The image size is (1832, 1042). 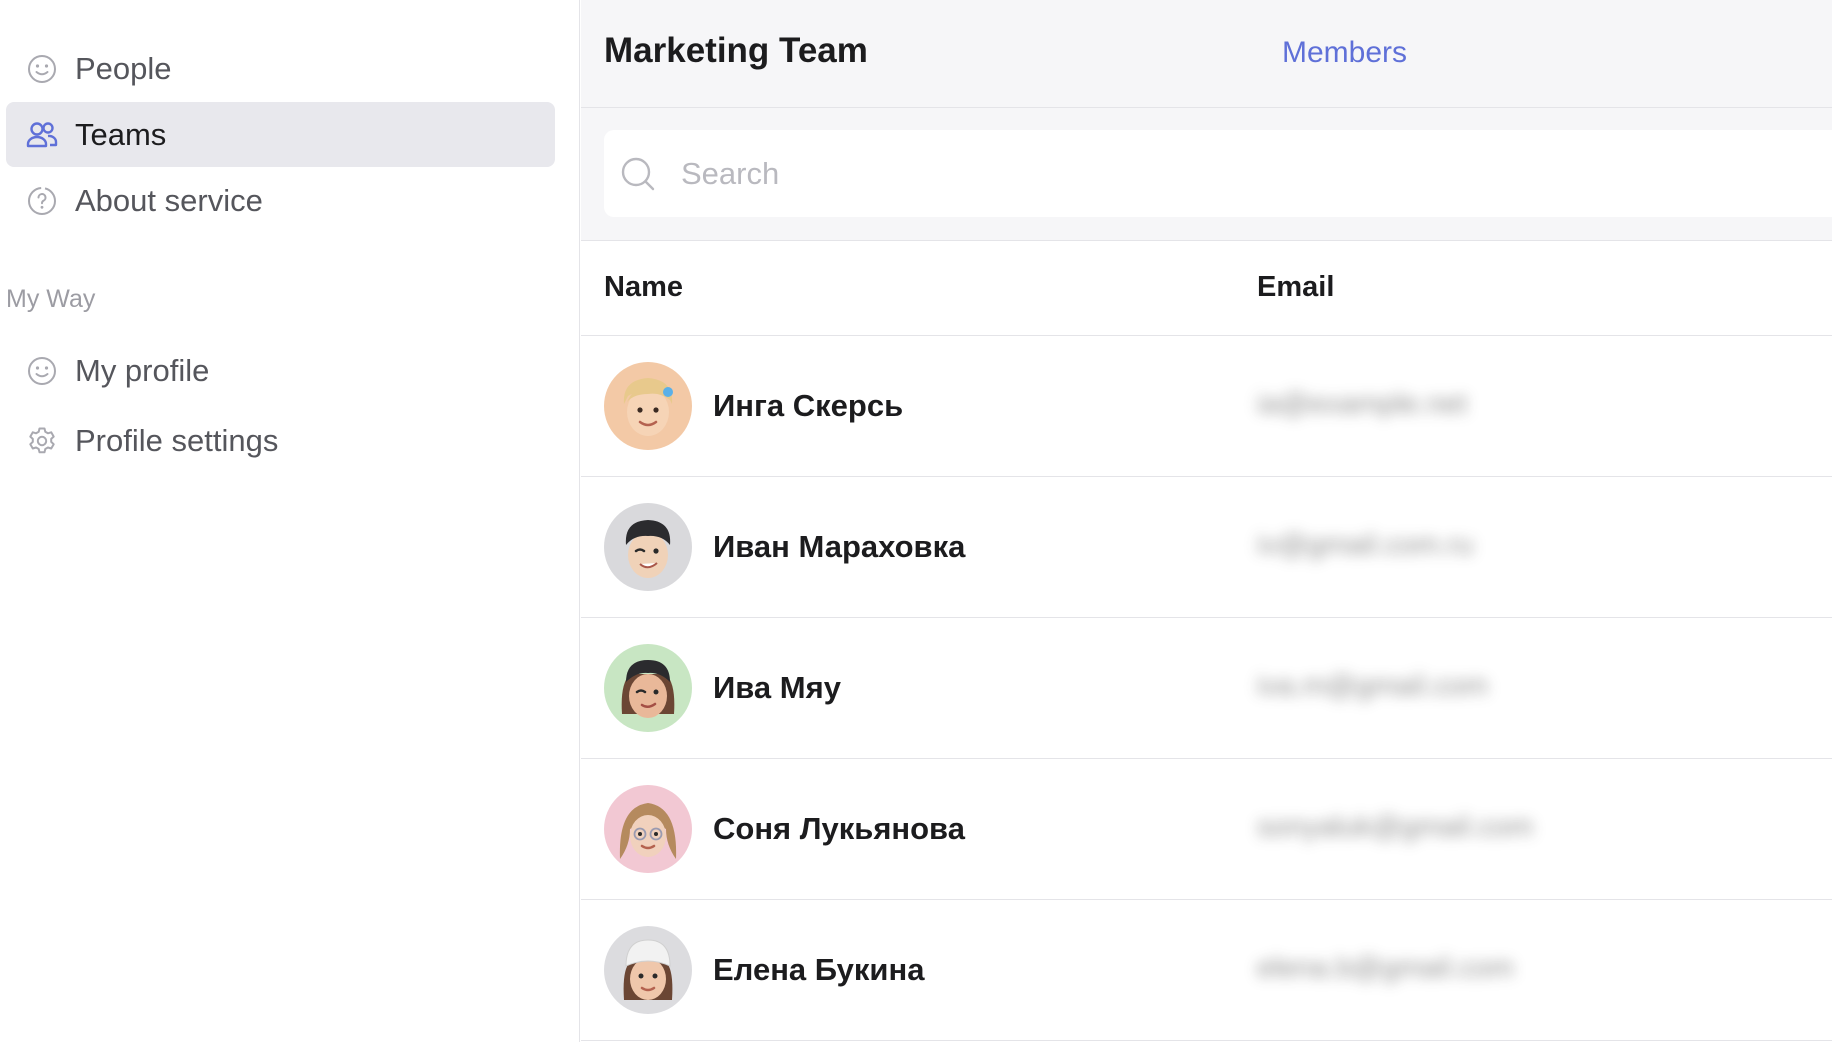 What do you see at coordinates (42, 201) in the screenshot?
I see `question-icon` at bounding box center [42, 201].